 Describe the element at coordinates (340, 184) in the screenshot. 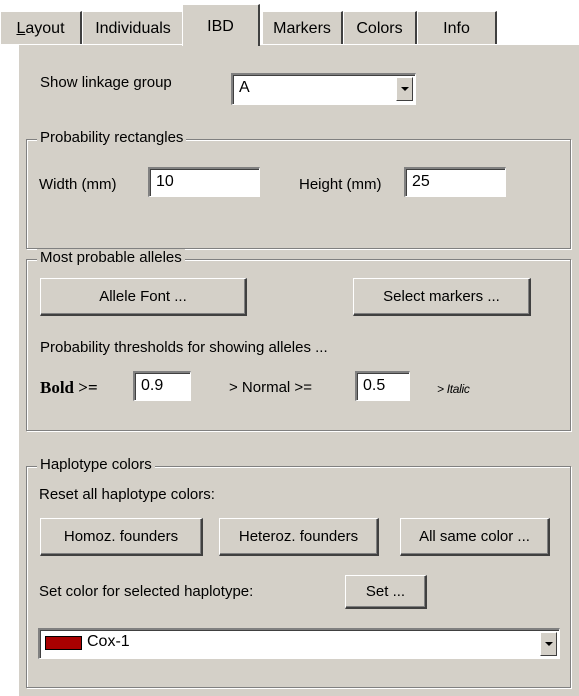

I see `height-label: Height (mm)` at that location.